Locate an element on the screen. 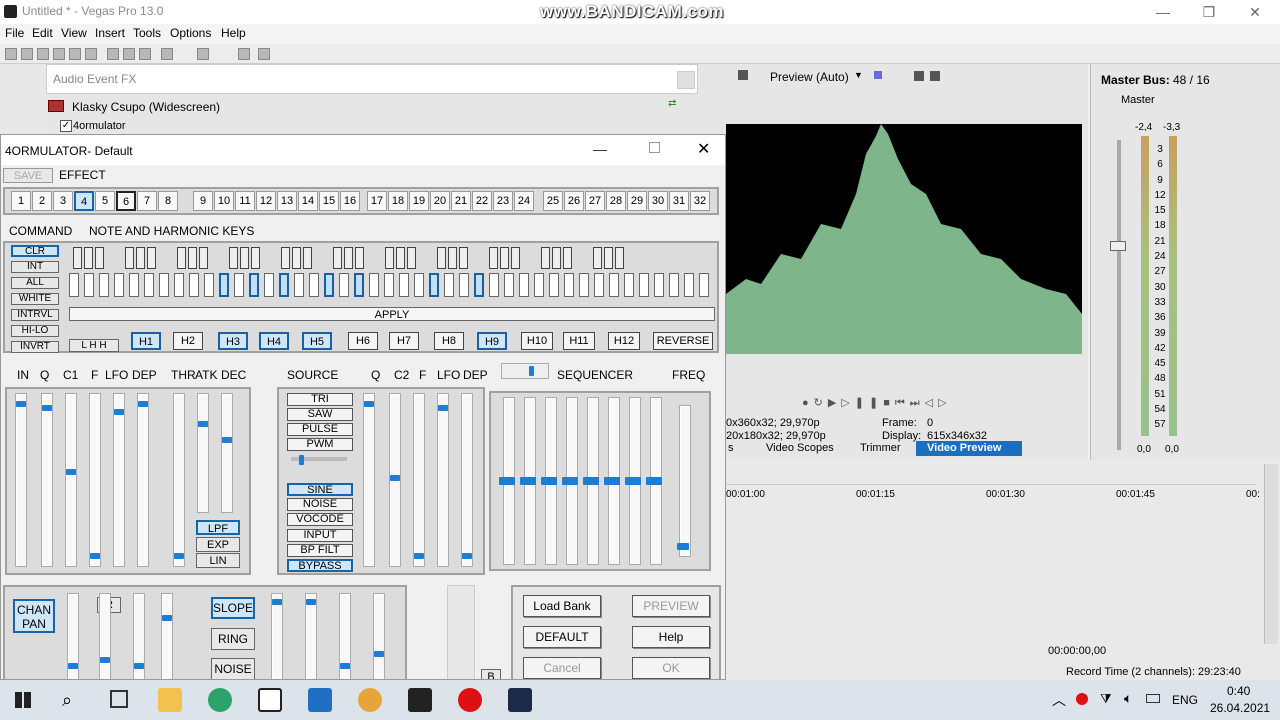 Image resolution: width=1280 pixels, height=720 pixels. preset-31: 31 is located at coordinates (679, 201).